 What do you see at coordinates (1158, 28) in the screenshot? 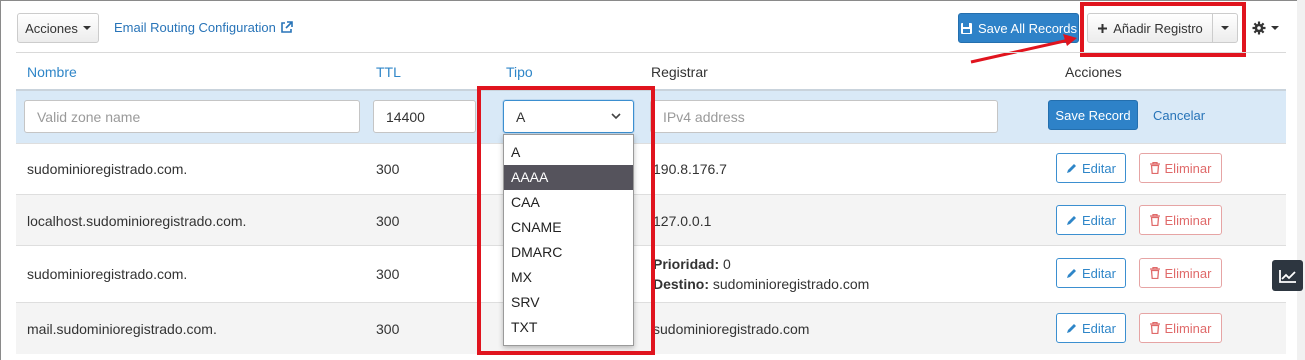
I see `add-record-label: Añadir Registro` at bounding box center [1158, 28].